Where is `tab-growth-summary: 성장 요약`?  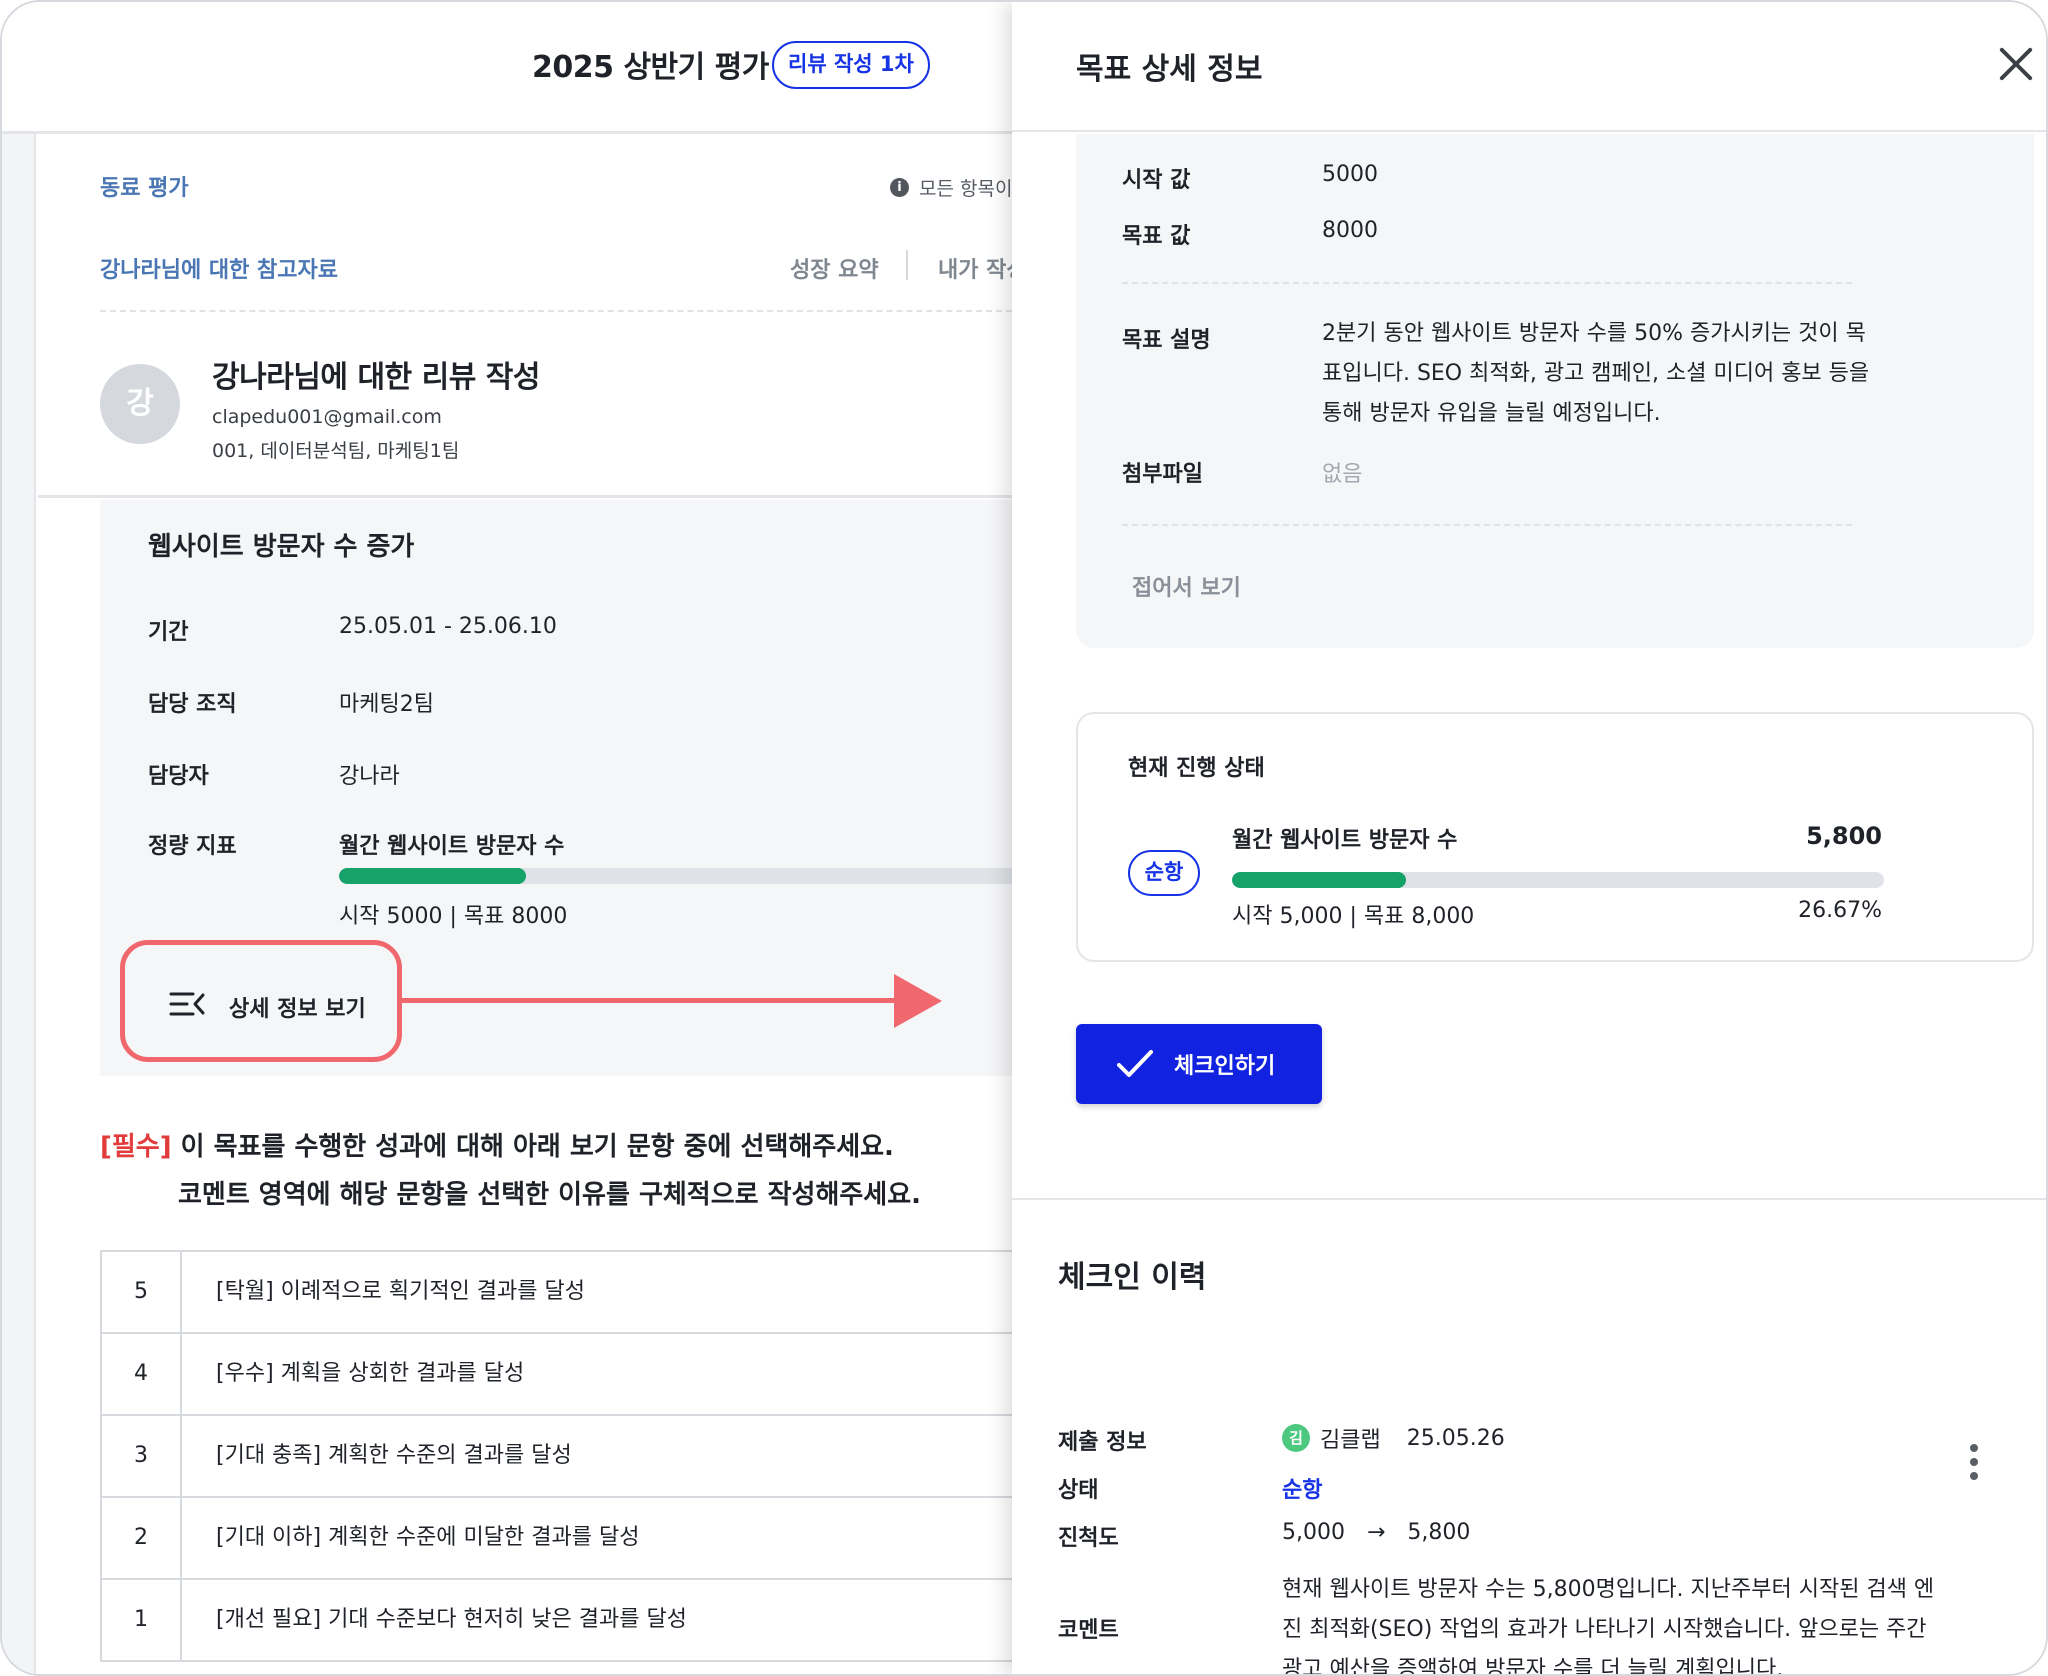
tab-growth-summary: 성장 요약 is located at coordinates (834, 268).